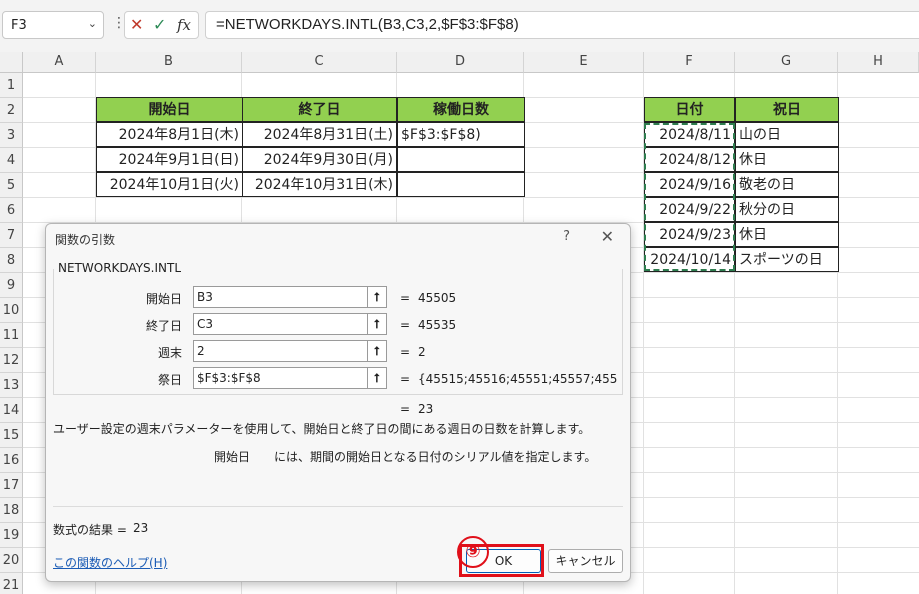 The image size is (919, 594). I want to click on function-name: NETWORKDAYS.INTL, so click(120, 268).